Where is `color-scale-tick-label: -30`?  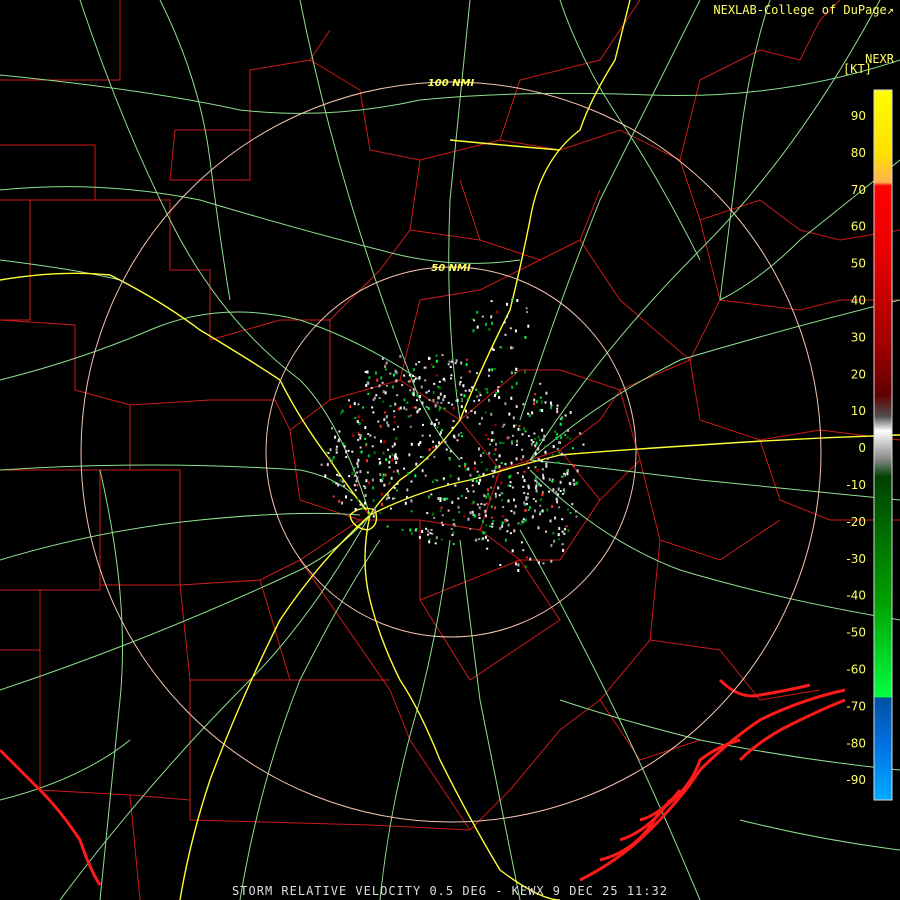 color-scale-tick-label: -30 is located at coordinates (856, 559).